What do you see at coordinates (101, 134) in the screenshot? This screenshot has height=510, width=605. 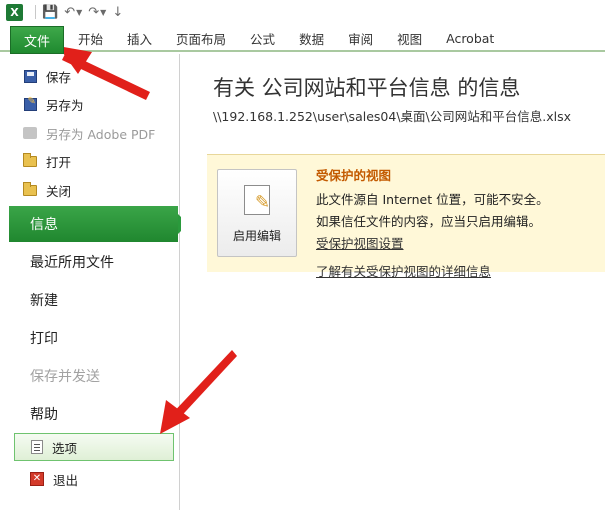 I see `save-as-pdf-label: 另存为 Adobe PDF` at bounding box center [101, 134].